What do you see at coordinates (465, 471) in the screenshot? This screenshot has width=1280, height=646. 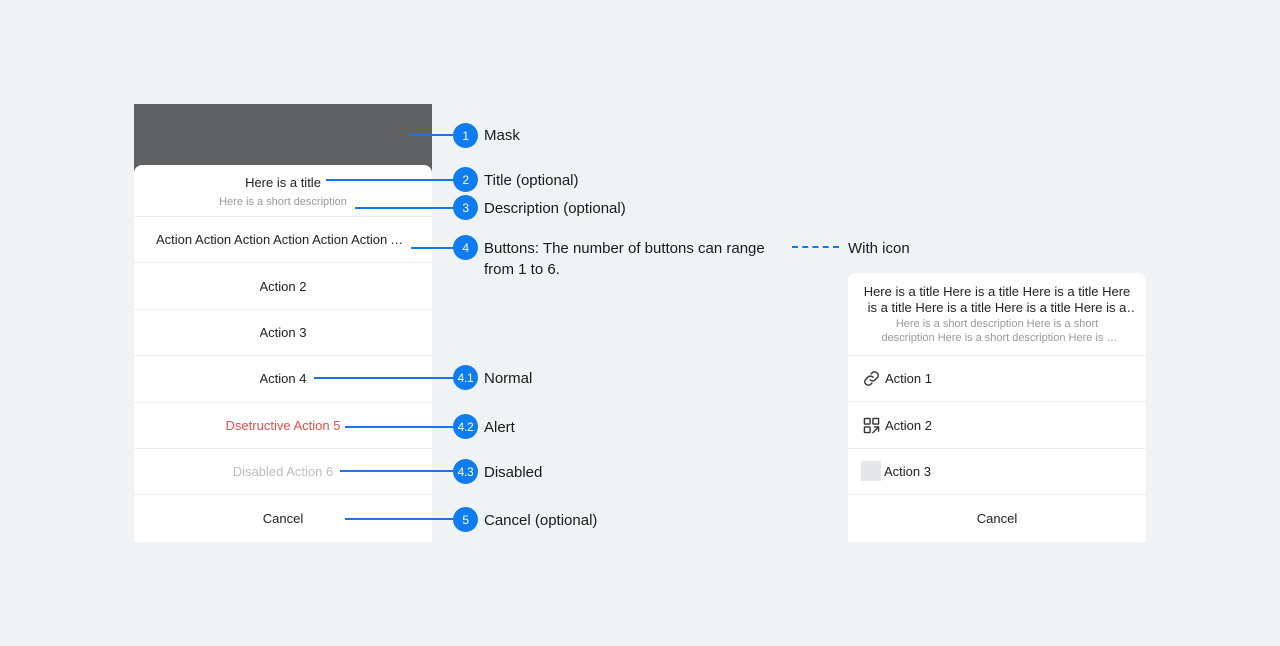 I see `badge-4-3: 4.3` at bounding box center [465, 471].